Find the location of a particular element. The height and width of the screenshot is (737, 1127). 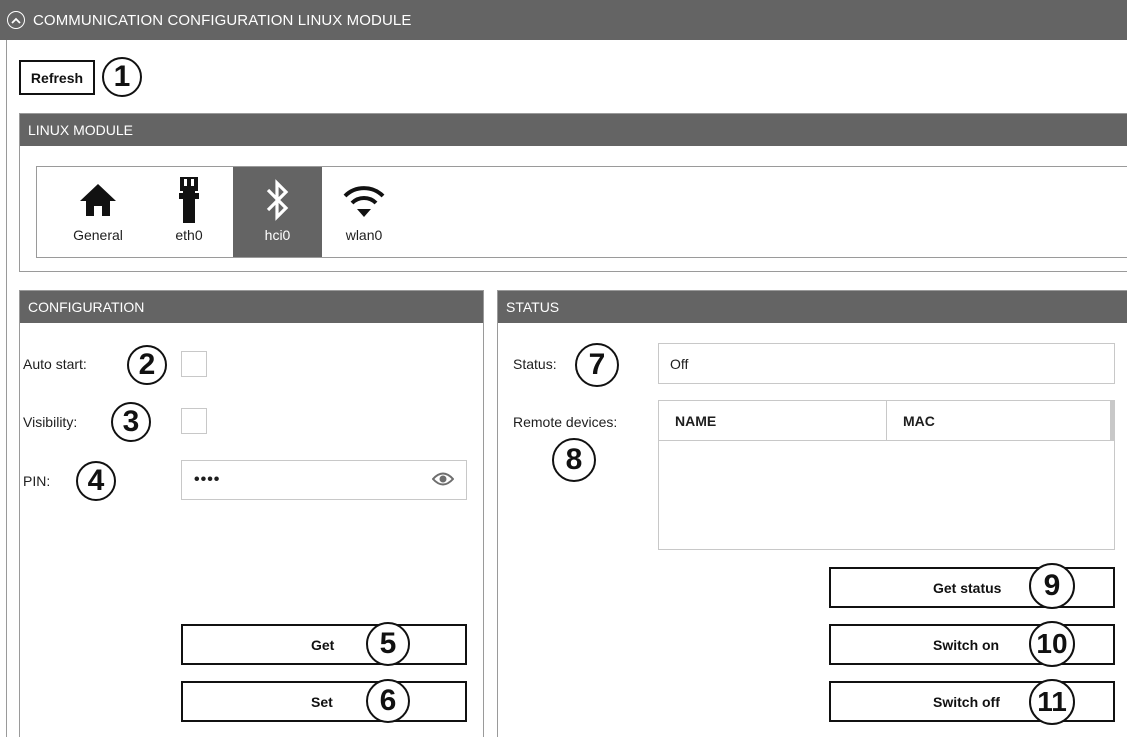

module-tab-strip: General eth0 hci0 wlan0 is located at coordinates (581, 212).